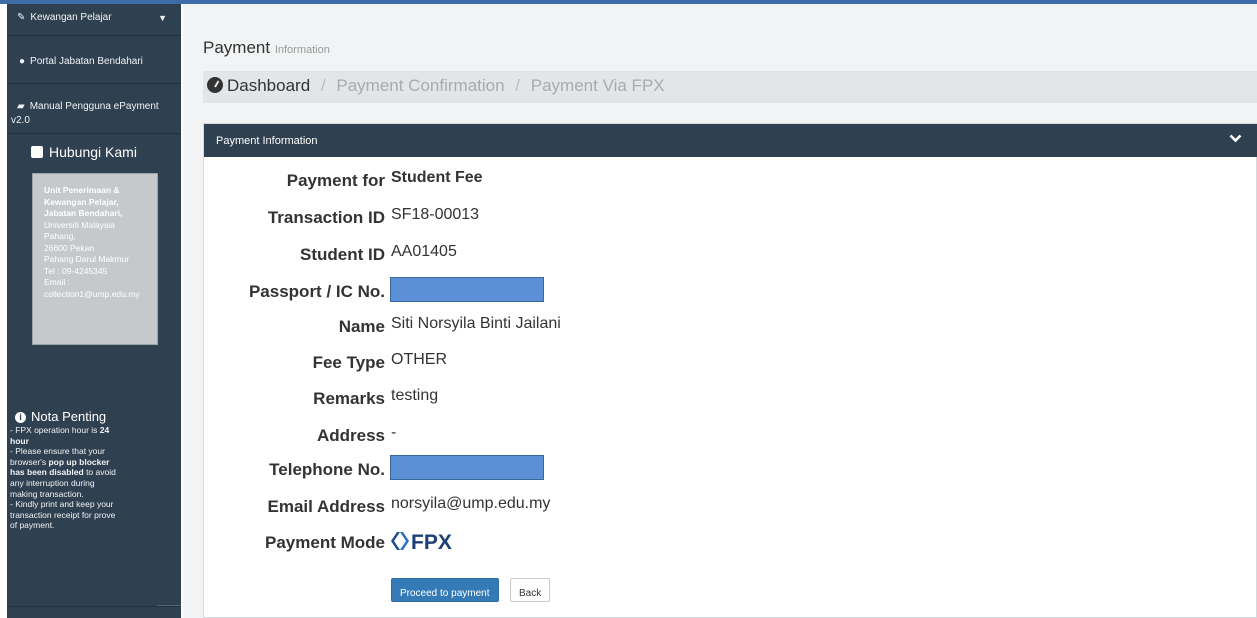 This screenshot has width=1257, height=618. Describe the element at coordinates (57, 451) in the screenshot. I see `nota-text: - Please ensure that your` at that location.